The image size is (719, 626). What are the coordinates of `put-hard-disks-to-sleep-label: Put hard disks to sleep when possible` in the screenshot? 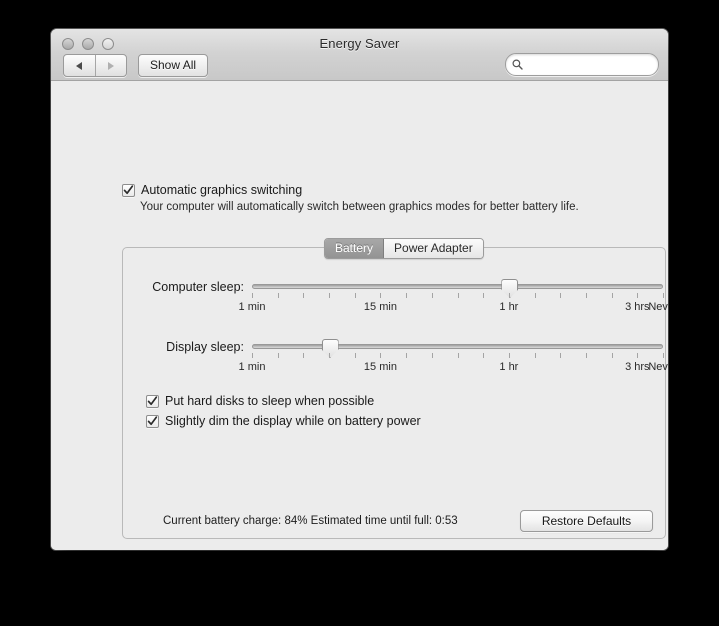 It's located at (270, 401).